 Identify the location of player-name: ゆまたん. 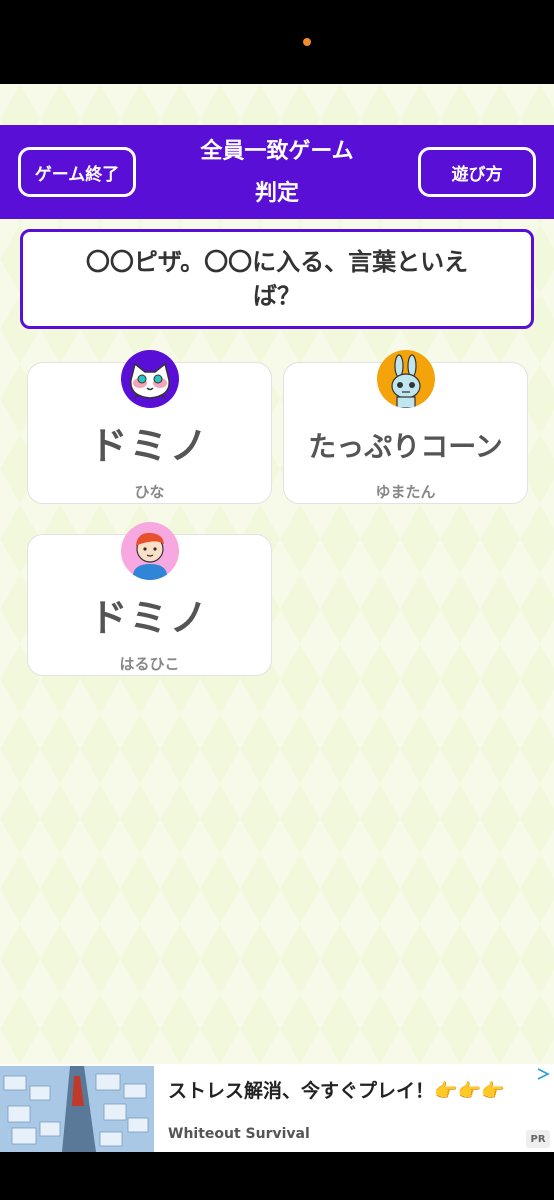
(405, 492).